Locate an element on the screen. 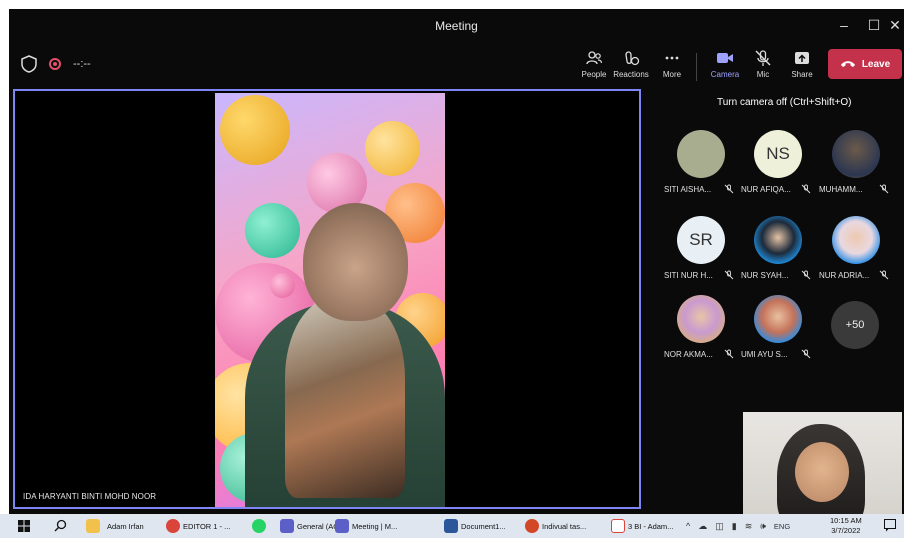 Image resolution: width=904 pixels, height=538 pixels. onedrive-icon: ☁ is located at coordinates (702, 526).